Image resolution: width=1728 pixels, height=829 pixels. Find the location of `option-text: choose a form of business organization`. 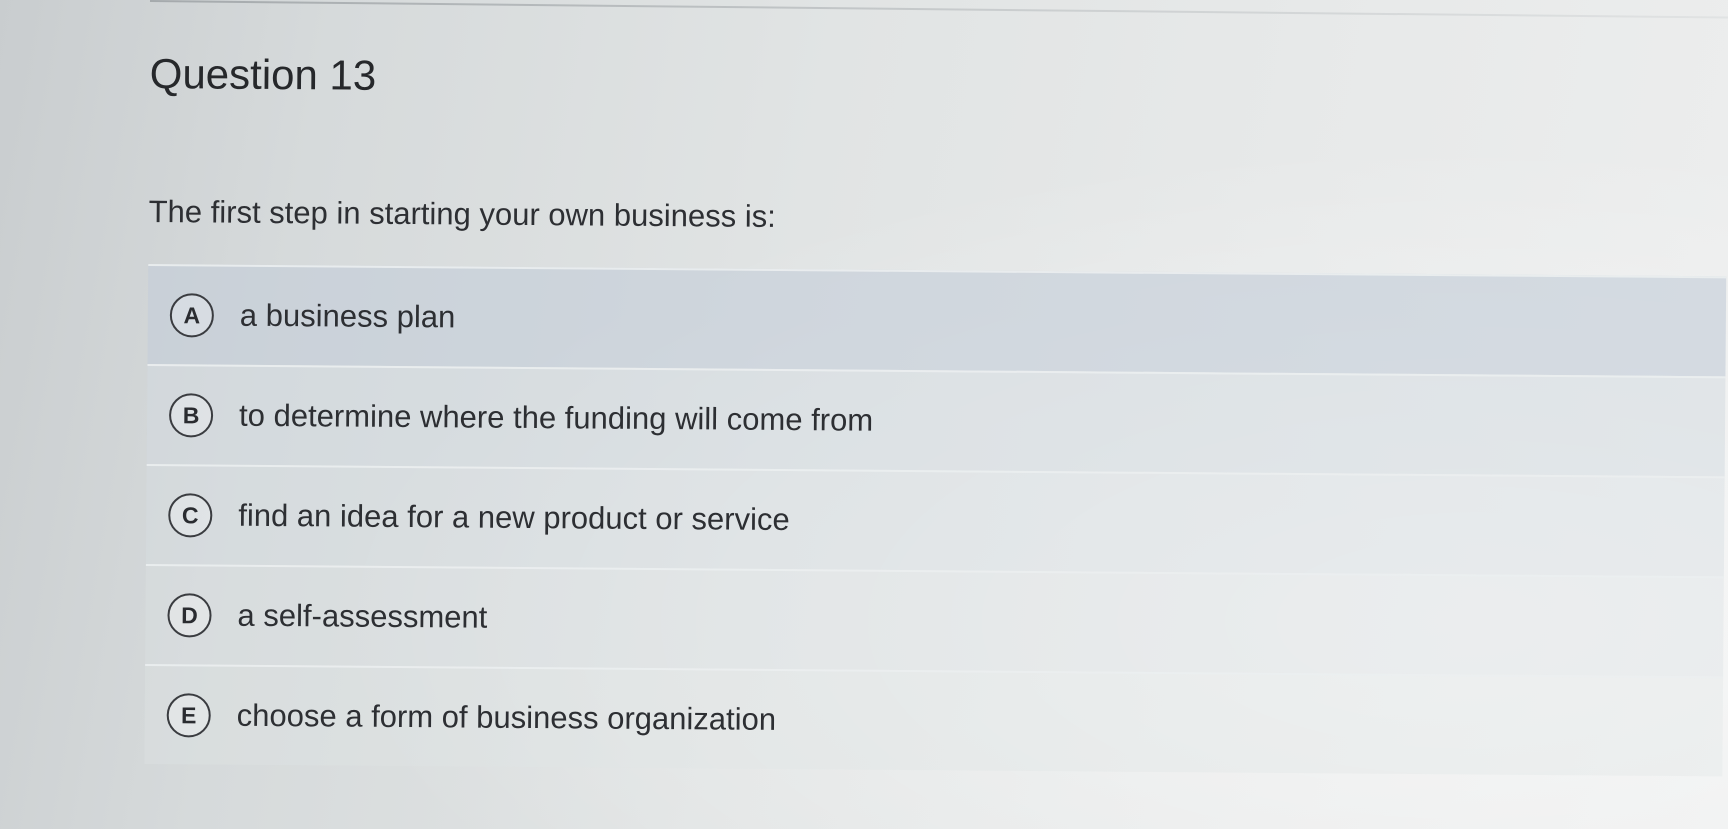

option-text: choose a form of business organization is located at coordinates (506, 717).